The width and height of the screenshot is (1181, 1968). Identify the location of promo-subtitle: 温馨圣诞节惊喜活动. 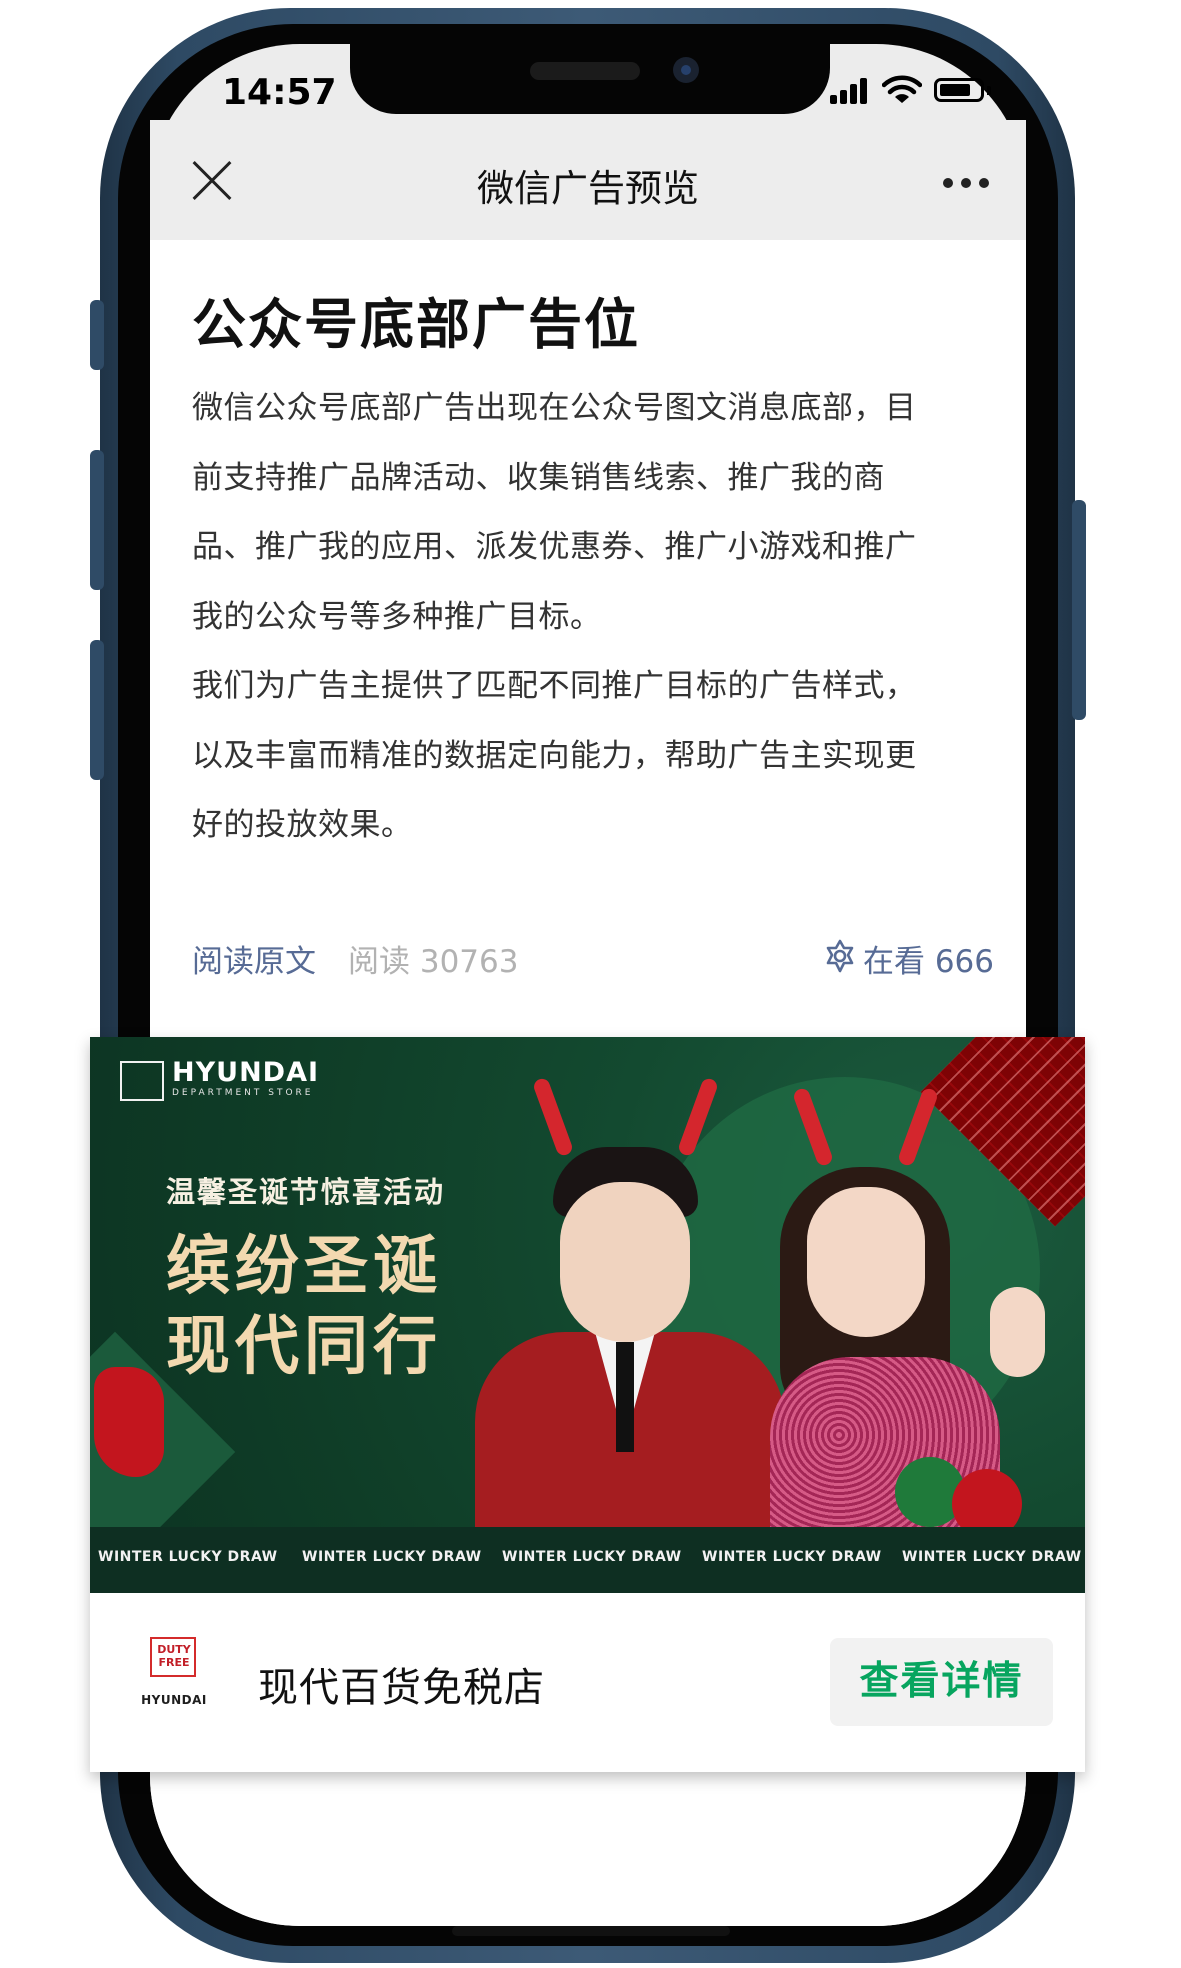
(306, 1192).